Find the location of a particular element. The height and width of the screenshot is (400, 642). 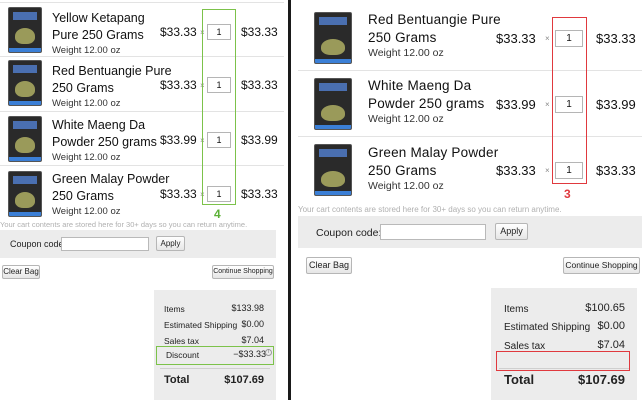

item-name-line2: Pure 250 Grams is located at coordinates (98, 35).